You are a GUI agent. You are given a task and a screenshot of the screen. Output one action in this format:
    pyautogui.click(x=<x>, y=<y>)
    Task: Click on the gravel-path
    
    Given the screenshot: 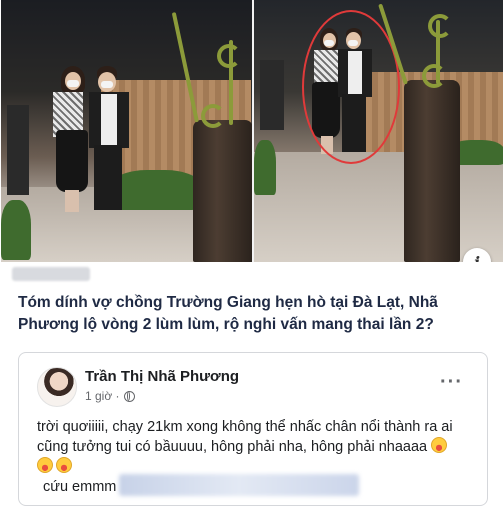 What is the action you would take?
    pyautogui.click(x=378, y=207)
    